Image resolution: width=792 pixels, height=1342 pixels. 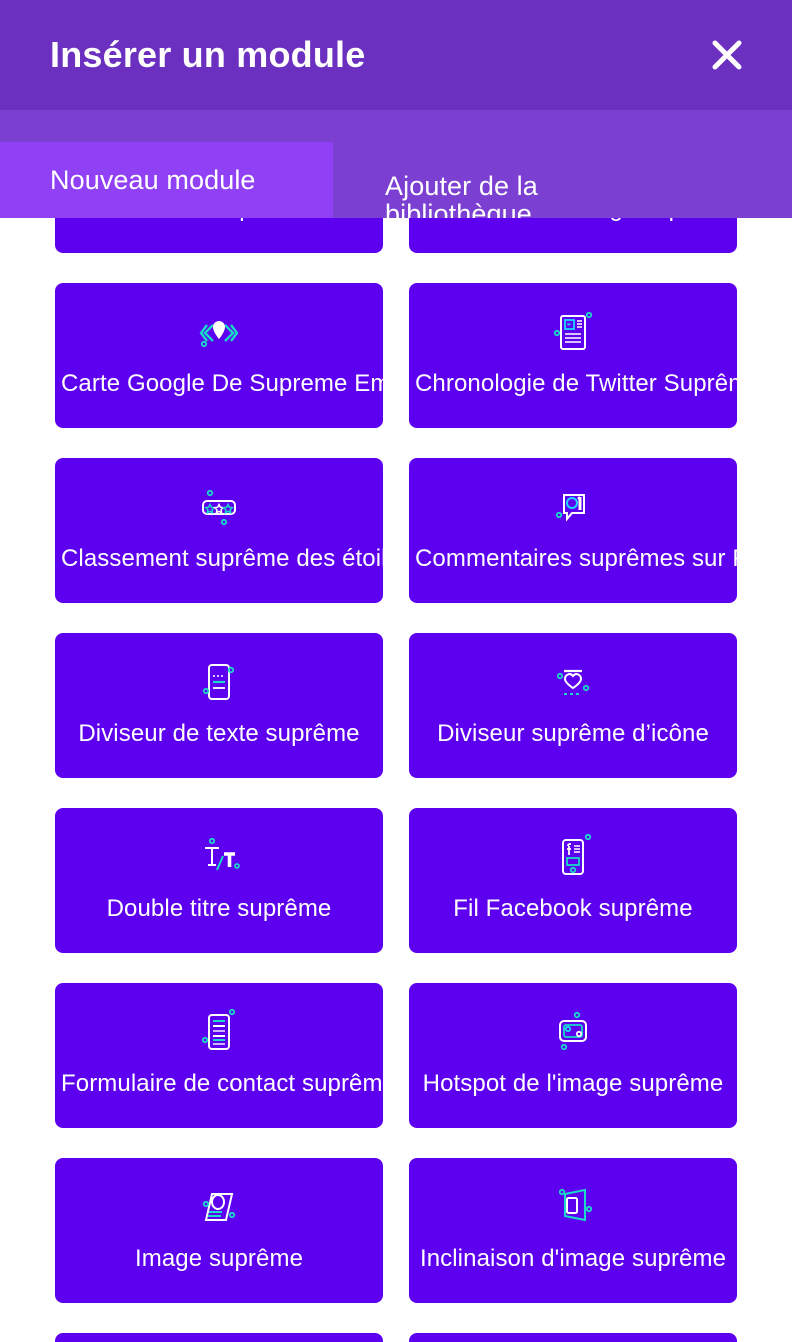 I want to click on close-icon, so click(x=727, y=55).